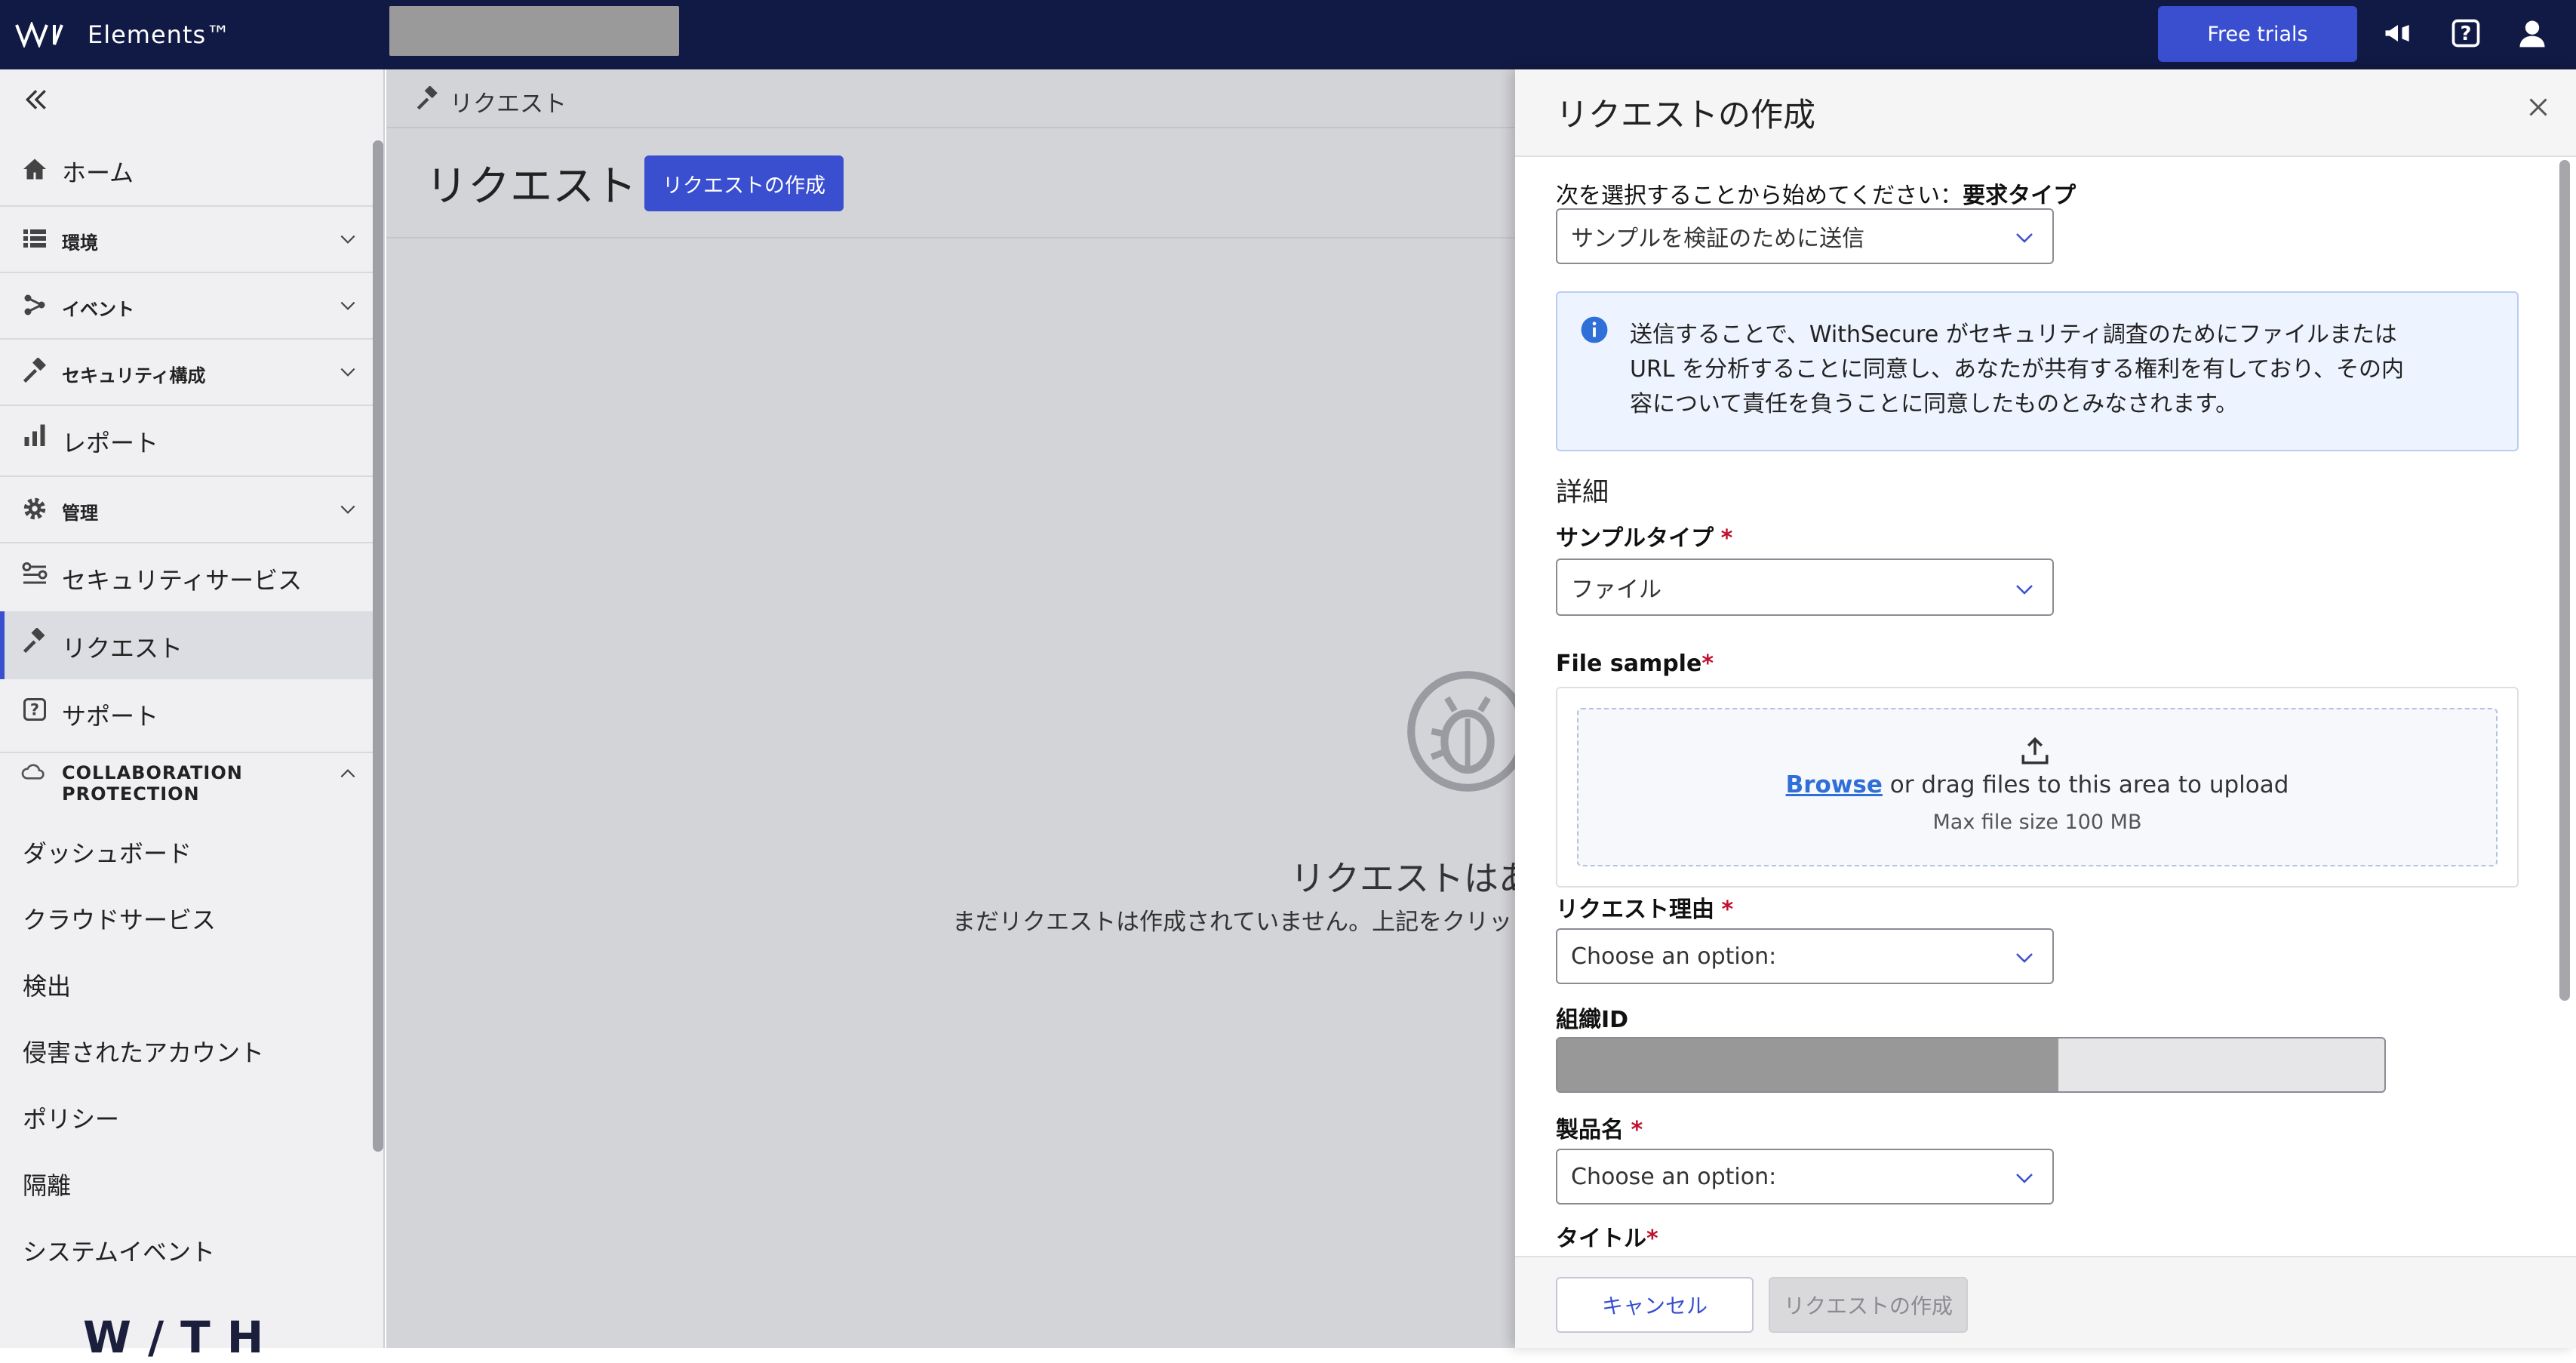  I want to click on sidebar-subitem-detections: 検出, so click(47, 985).